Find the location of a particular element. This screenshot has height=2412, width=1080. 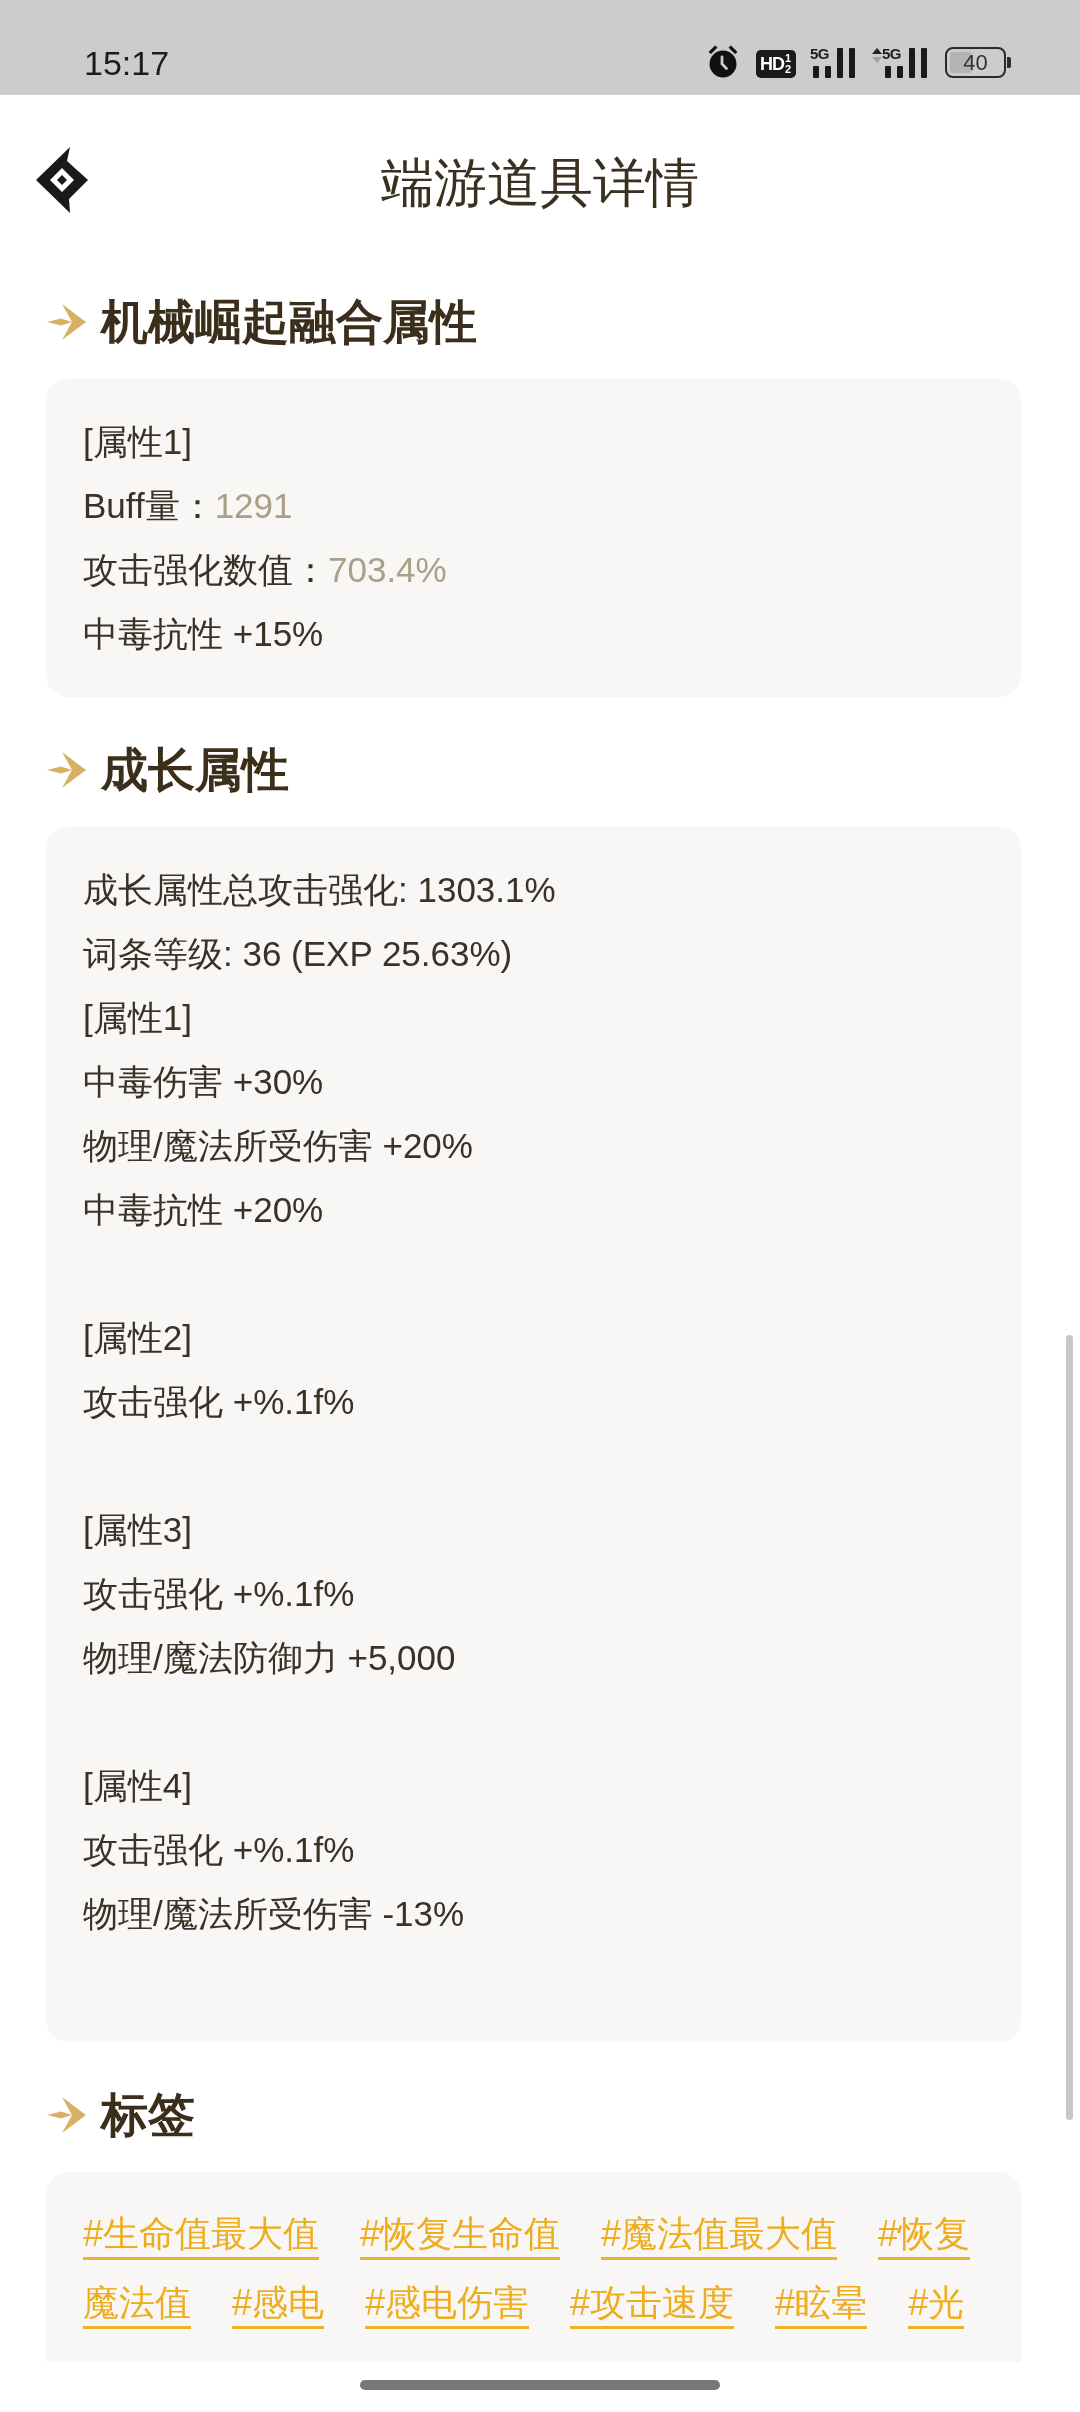

tag-link: #恢复 is located at coordinates (924, 2236).